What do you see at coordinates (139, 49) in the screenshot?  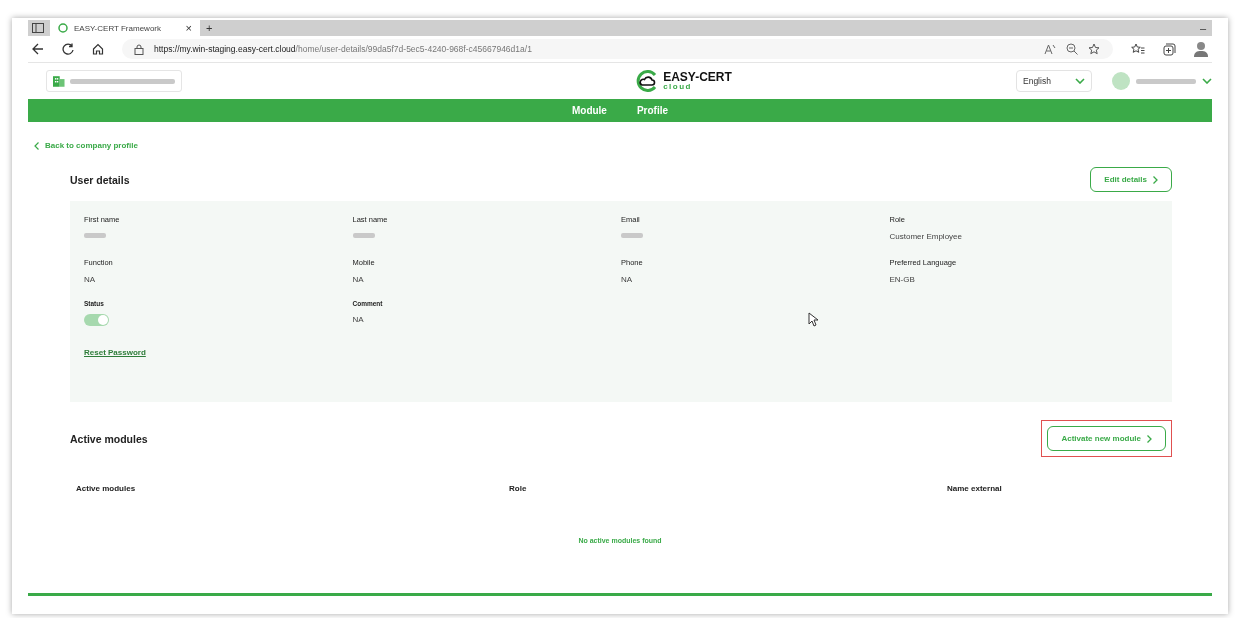 I see `lock-icon` at bounding box center [139, 49].